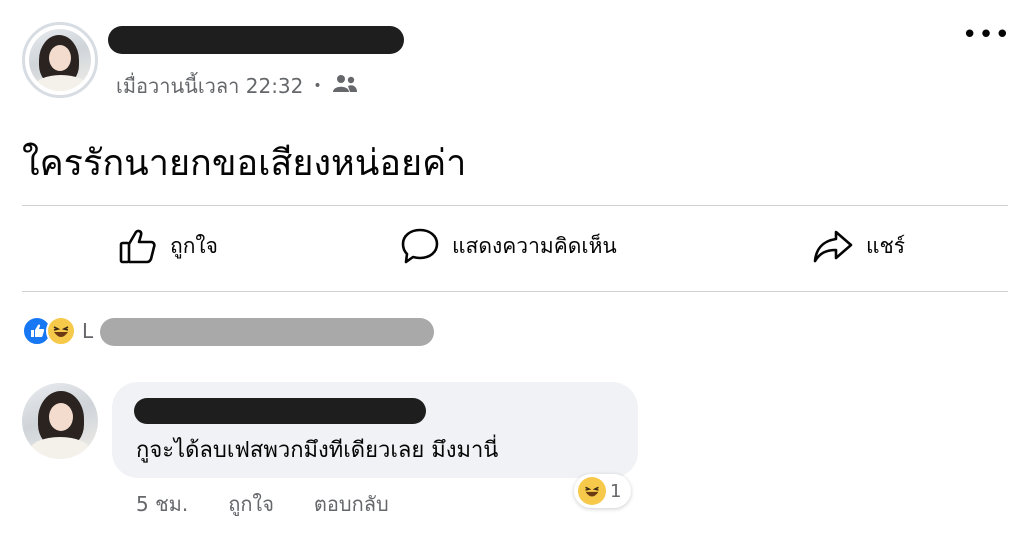 Image resolution: width=1024 pixels, height=551 pixels. I want to click on comment-button: แสดงความคิดเห็น, so click(508, 246).